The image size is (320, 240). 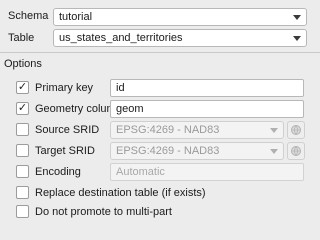 I want to click on no-promote-label: Do not promote to multi-part, so click(x=103, y=212).